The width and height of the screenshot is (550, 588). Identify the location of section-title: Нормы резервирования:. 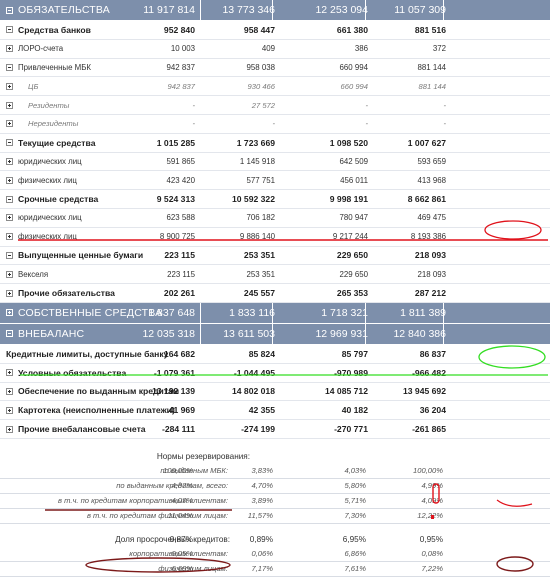
(203, 456).